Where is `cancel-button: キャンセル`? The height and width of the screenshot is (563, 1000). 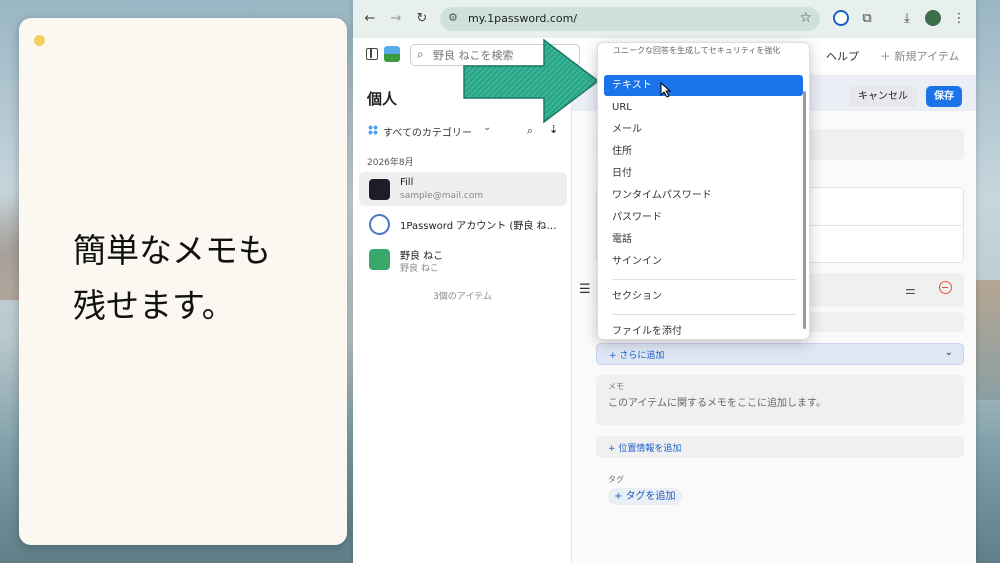
cancel-button: キャンセル is located at coordinates (883, 96).